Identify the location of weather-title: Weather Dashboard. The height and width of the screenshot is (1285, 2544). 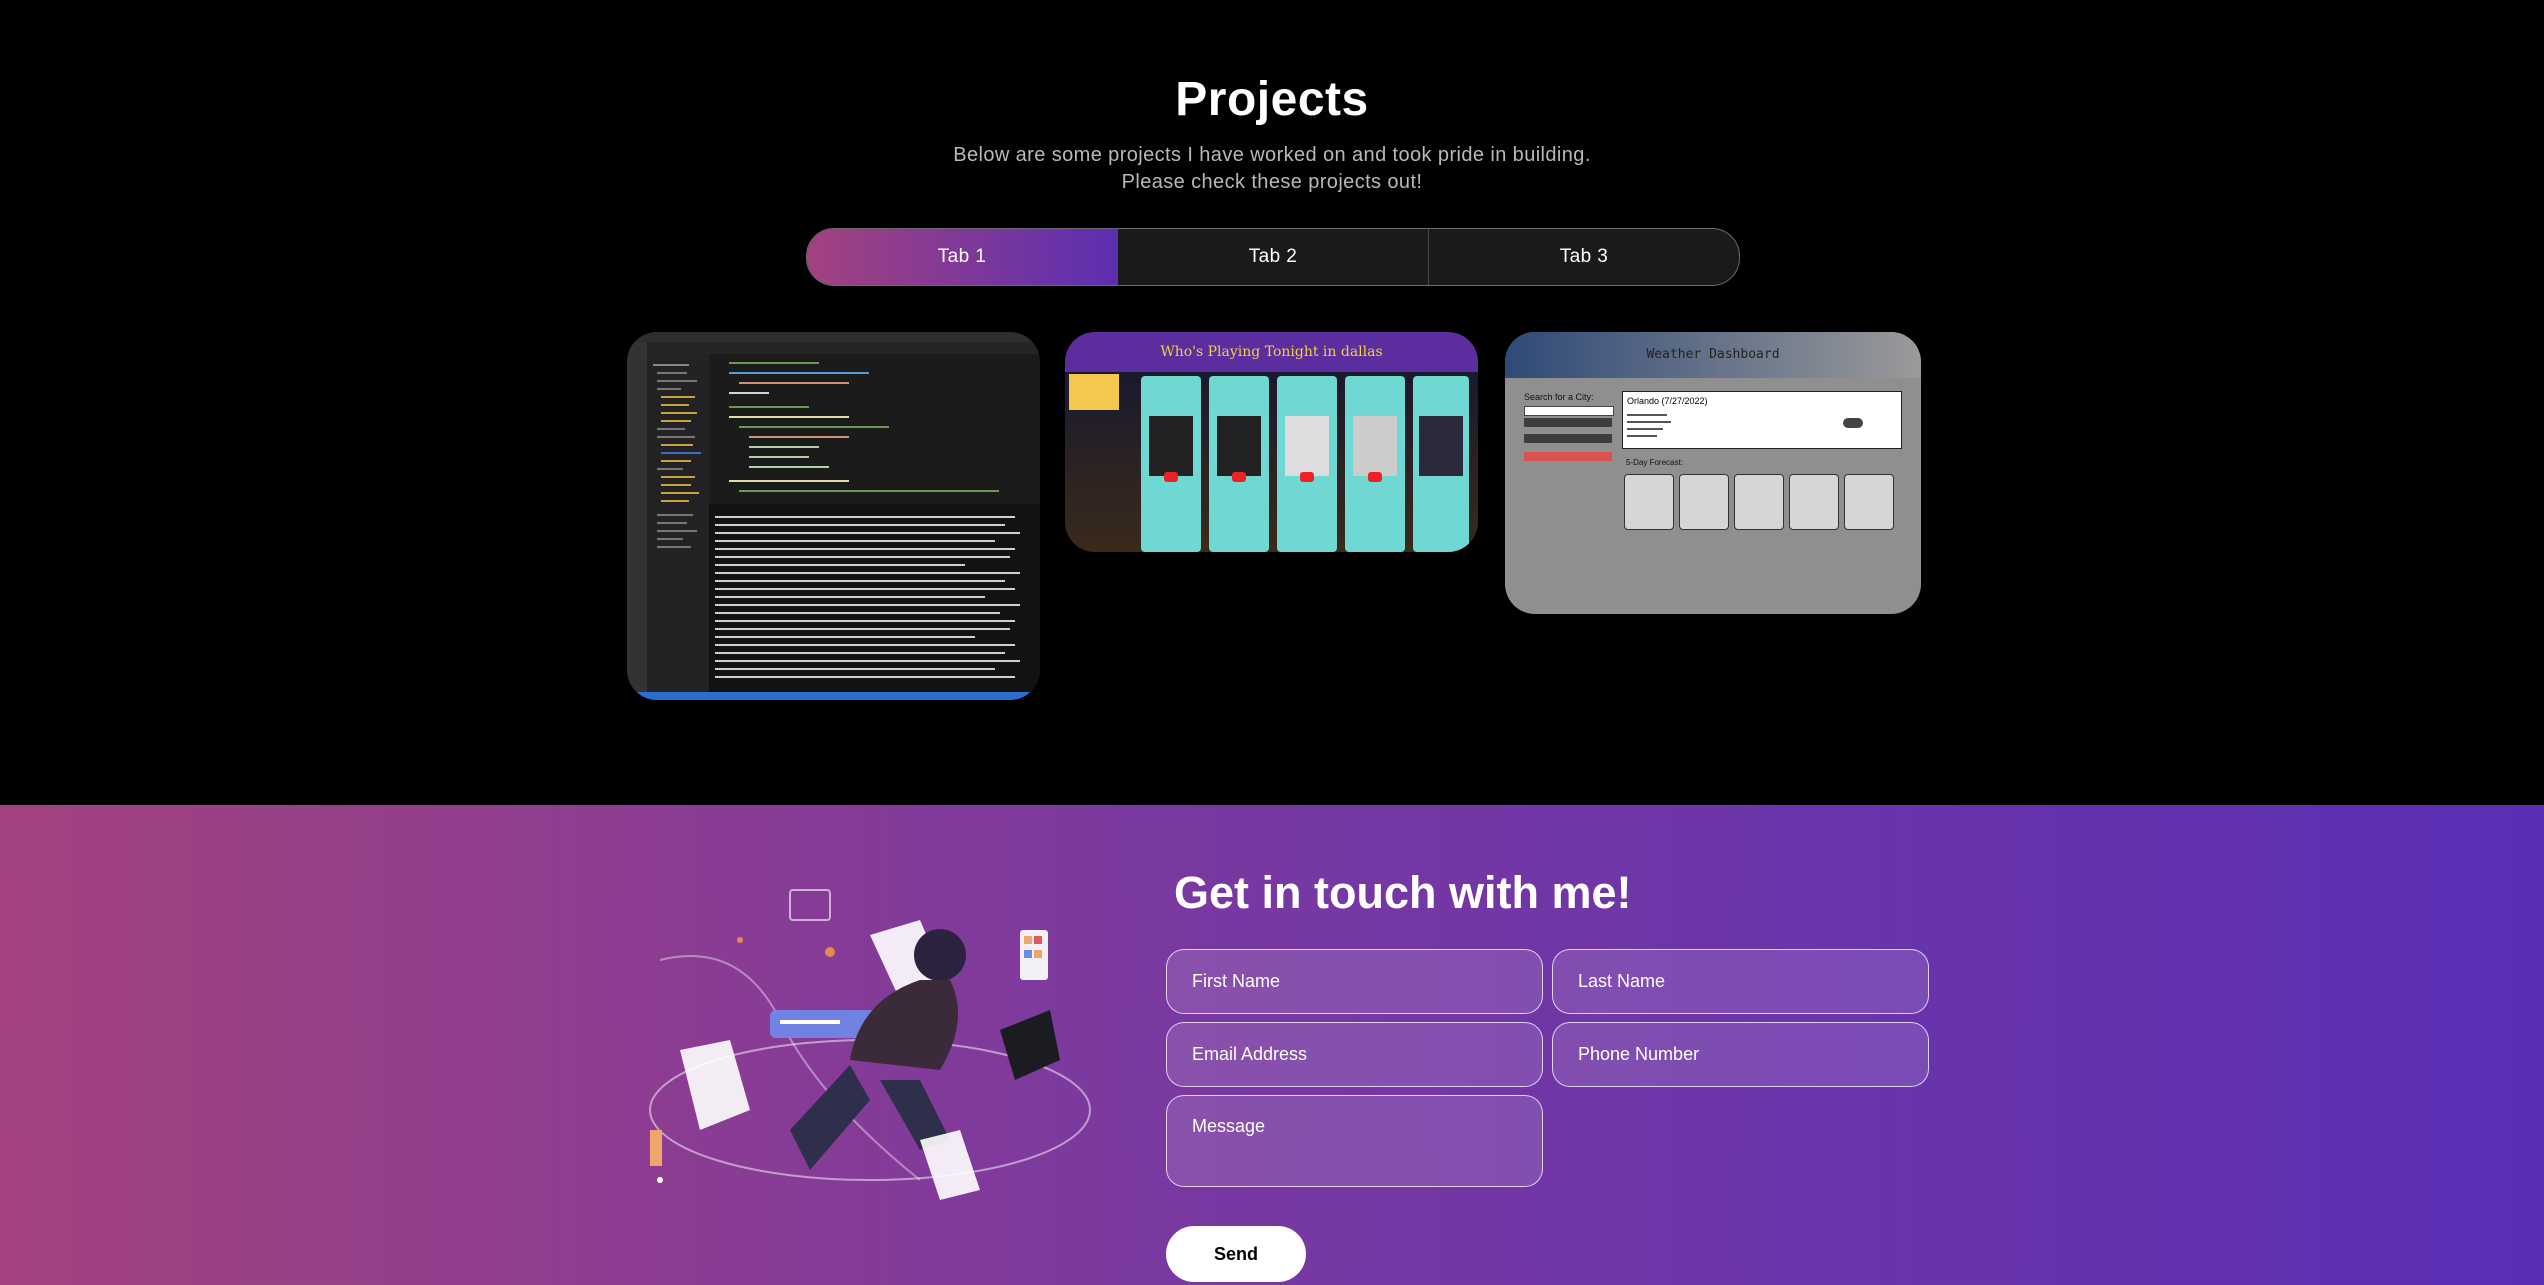
(1713, 354).